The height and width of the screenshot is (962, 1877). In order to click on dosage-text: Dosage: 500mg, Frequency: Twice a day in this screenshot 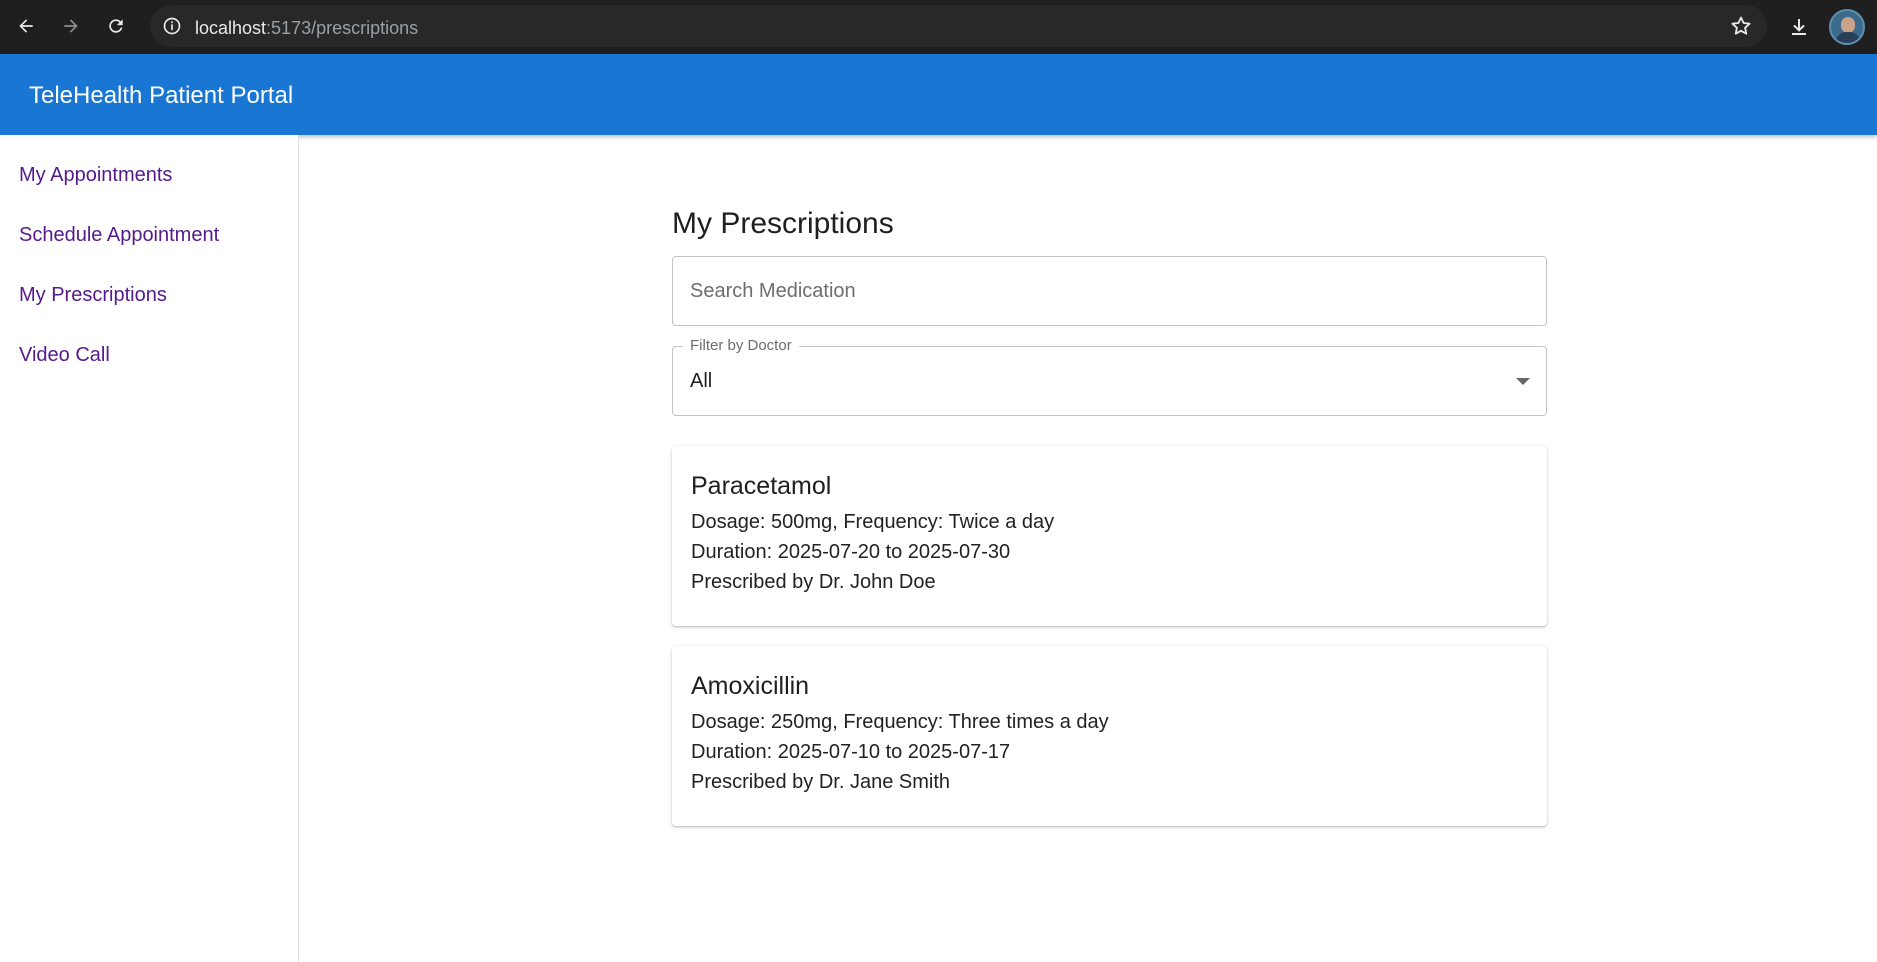, I will do `click(873, 522)`.